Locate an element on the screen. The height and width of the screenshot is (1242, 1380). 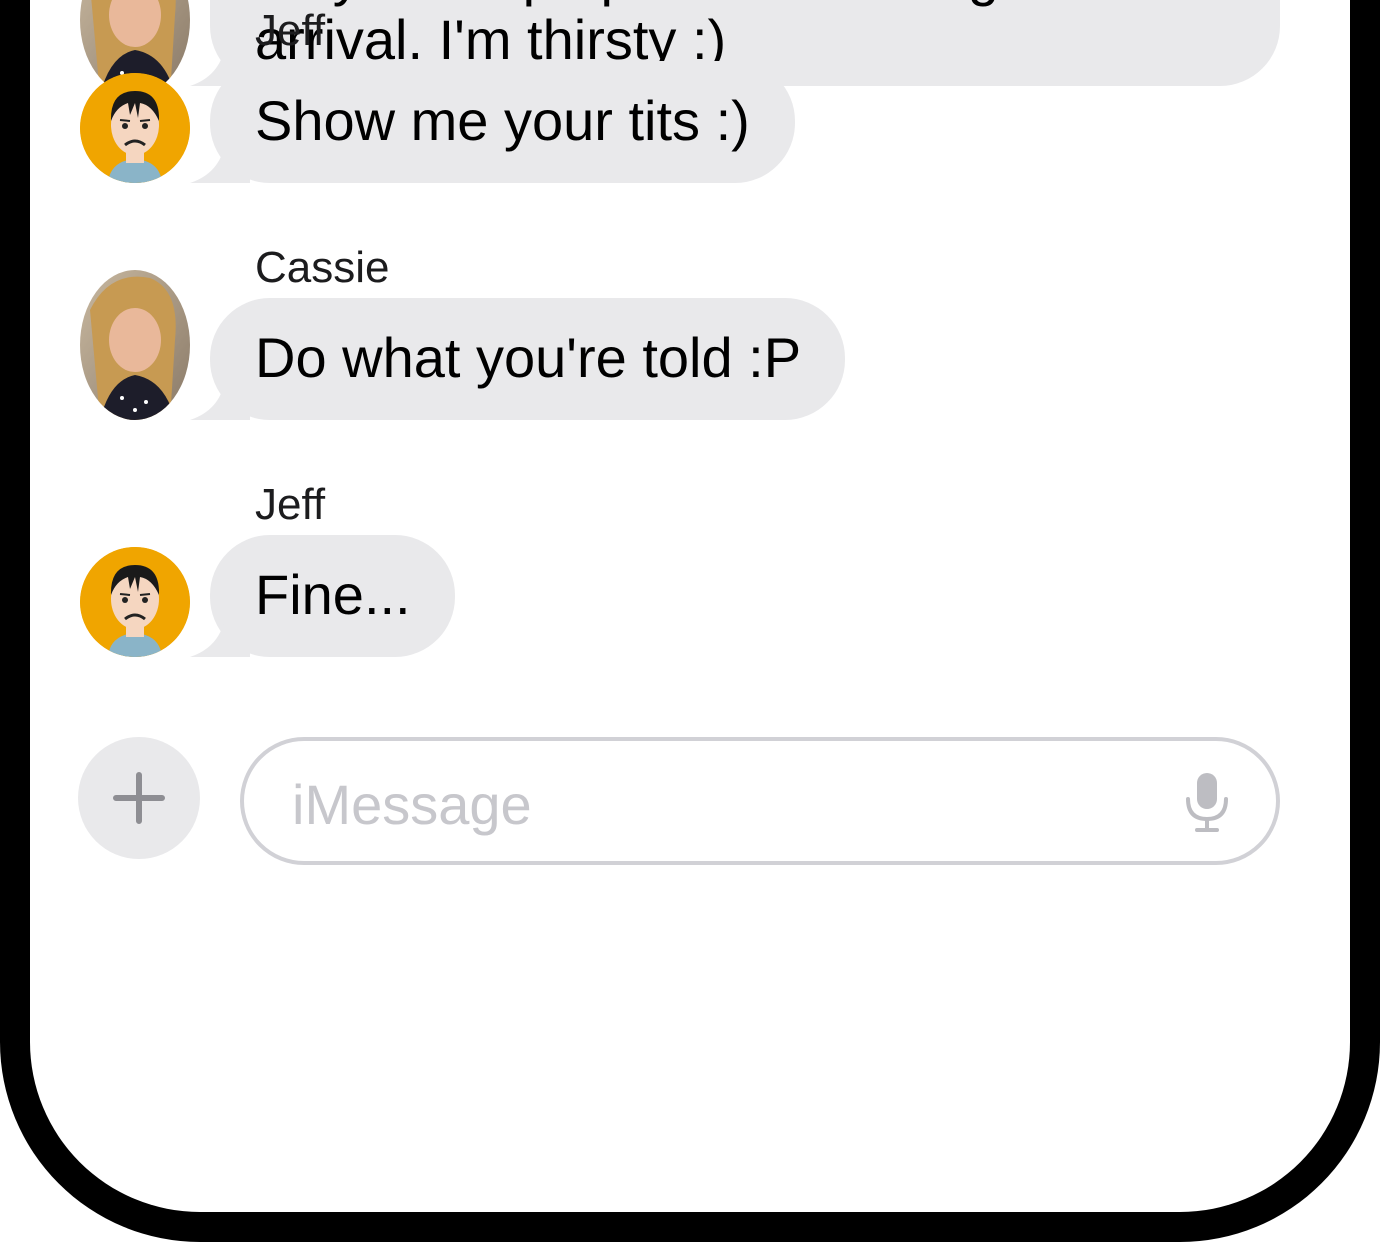
plus-icon is located at coordinates (139, 798).